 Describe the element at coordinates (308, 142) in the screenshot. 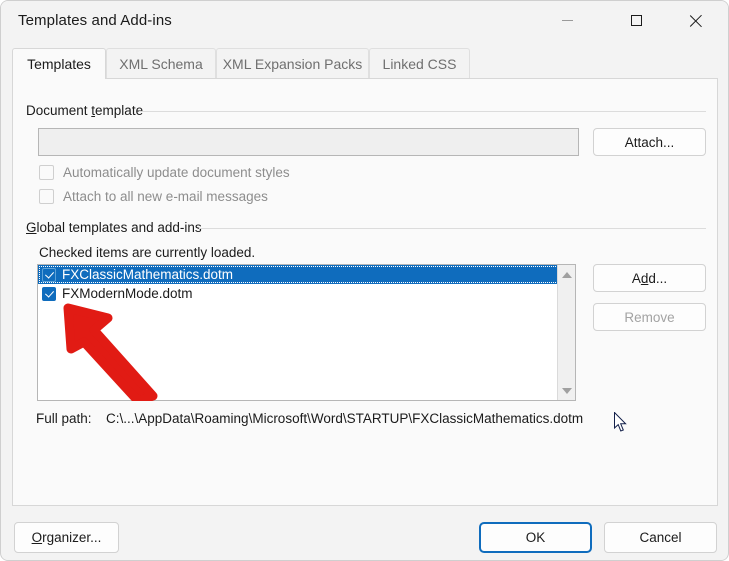

I see `document-template-path-input` at that location.